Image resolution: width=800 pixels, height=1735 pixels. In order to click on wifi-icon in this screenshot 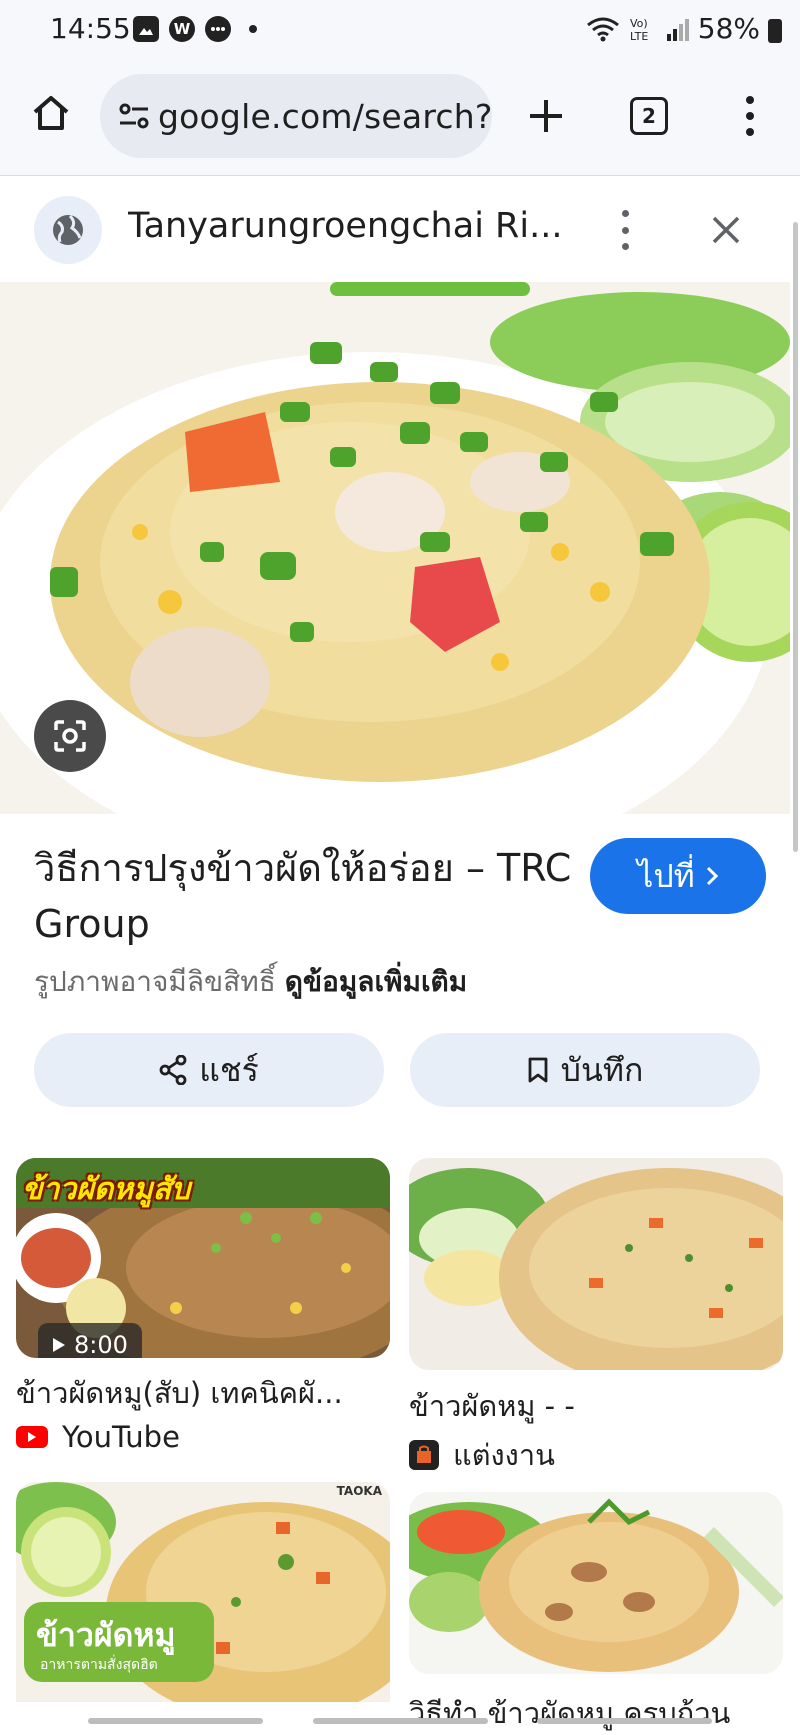, I will do `click(602, 29)`.